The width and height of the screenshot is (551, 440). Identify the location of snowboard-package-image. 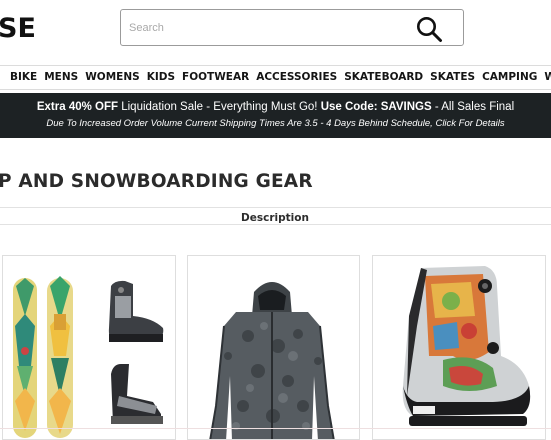
(88, 357).